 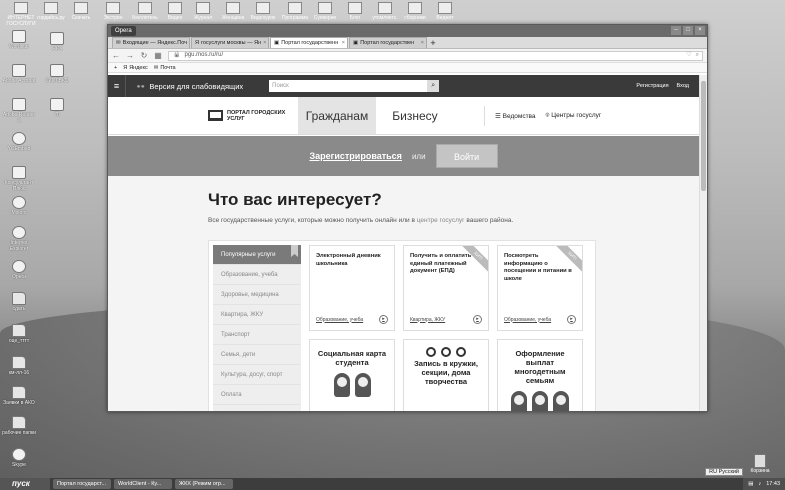 What do you see at coordinates (574, 116) in the screenshot?
I see `service-centers-link: ⌾ Центры госуслуг` at bounding box center [574, 116].